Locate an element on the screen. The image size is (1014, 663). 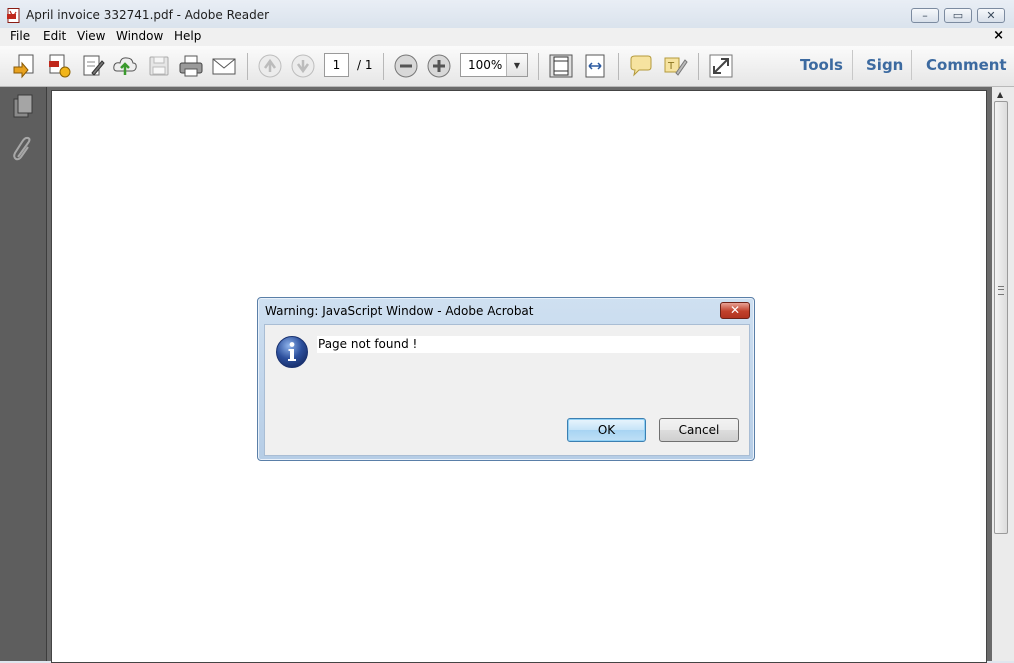
navigation-pane is located at coordinates (23, 374).